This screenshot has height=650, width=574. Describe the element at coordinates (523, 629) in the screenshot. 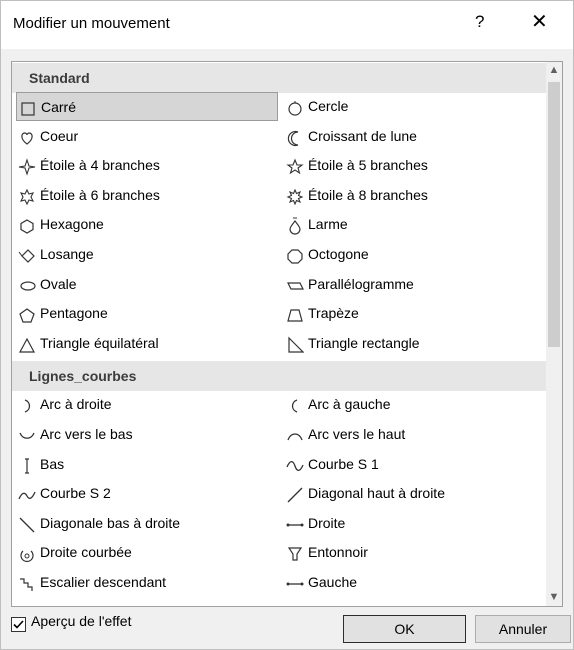

I see `cancel-button: Annuler` at that location.